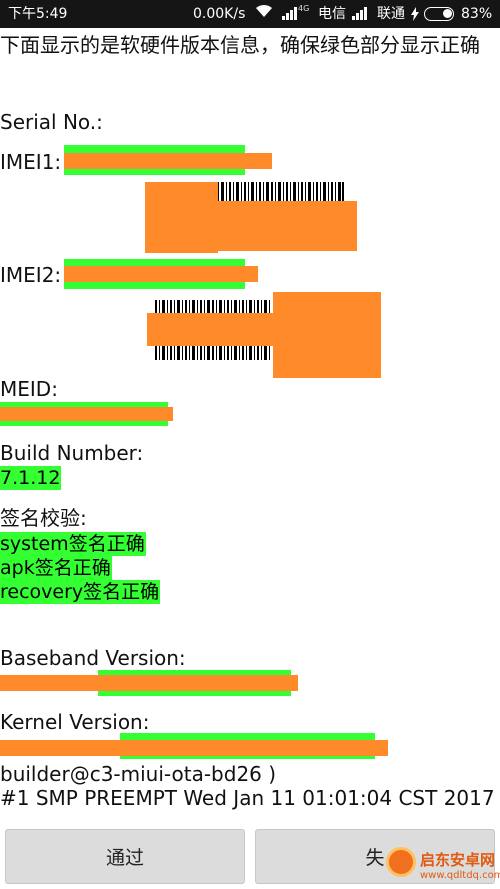  I want to click on signature-item-apk: apk签名正确, so click(56, 568).